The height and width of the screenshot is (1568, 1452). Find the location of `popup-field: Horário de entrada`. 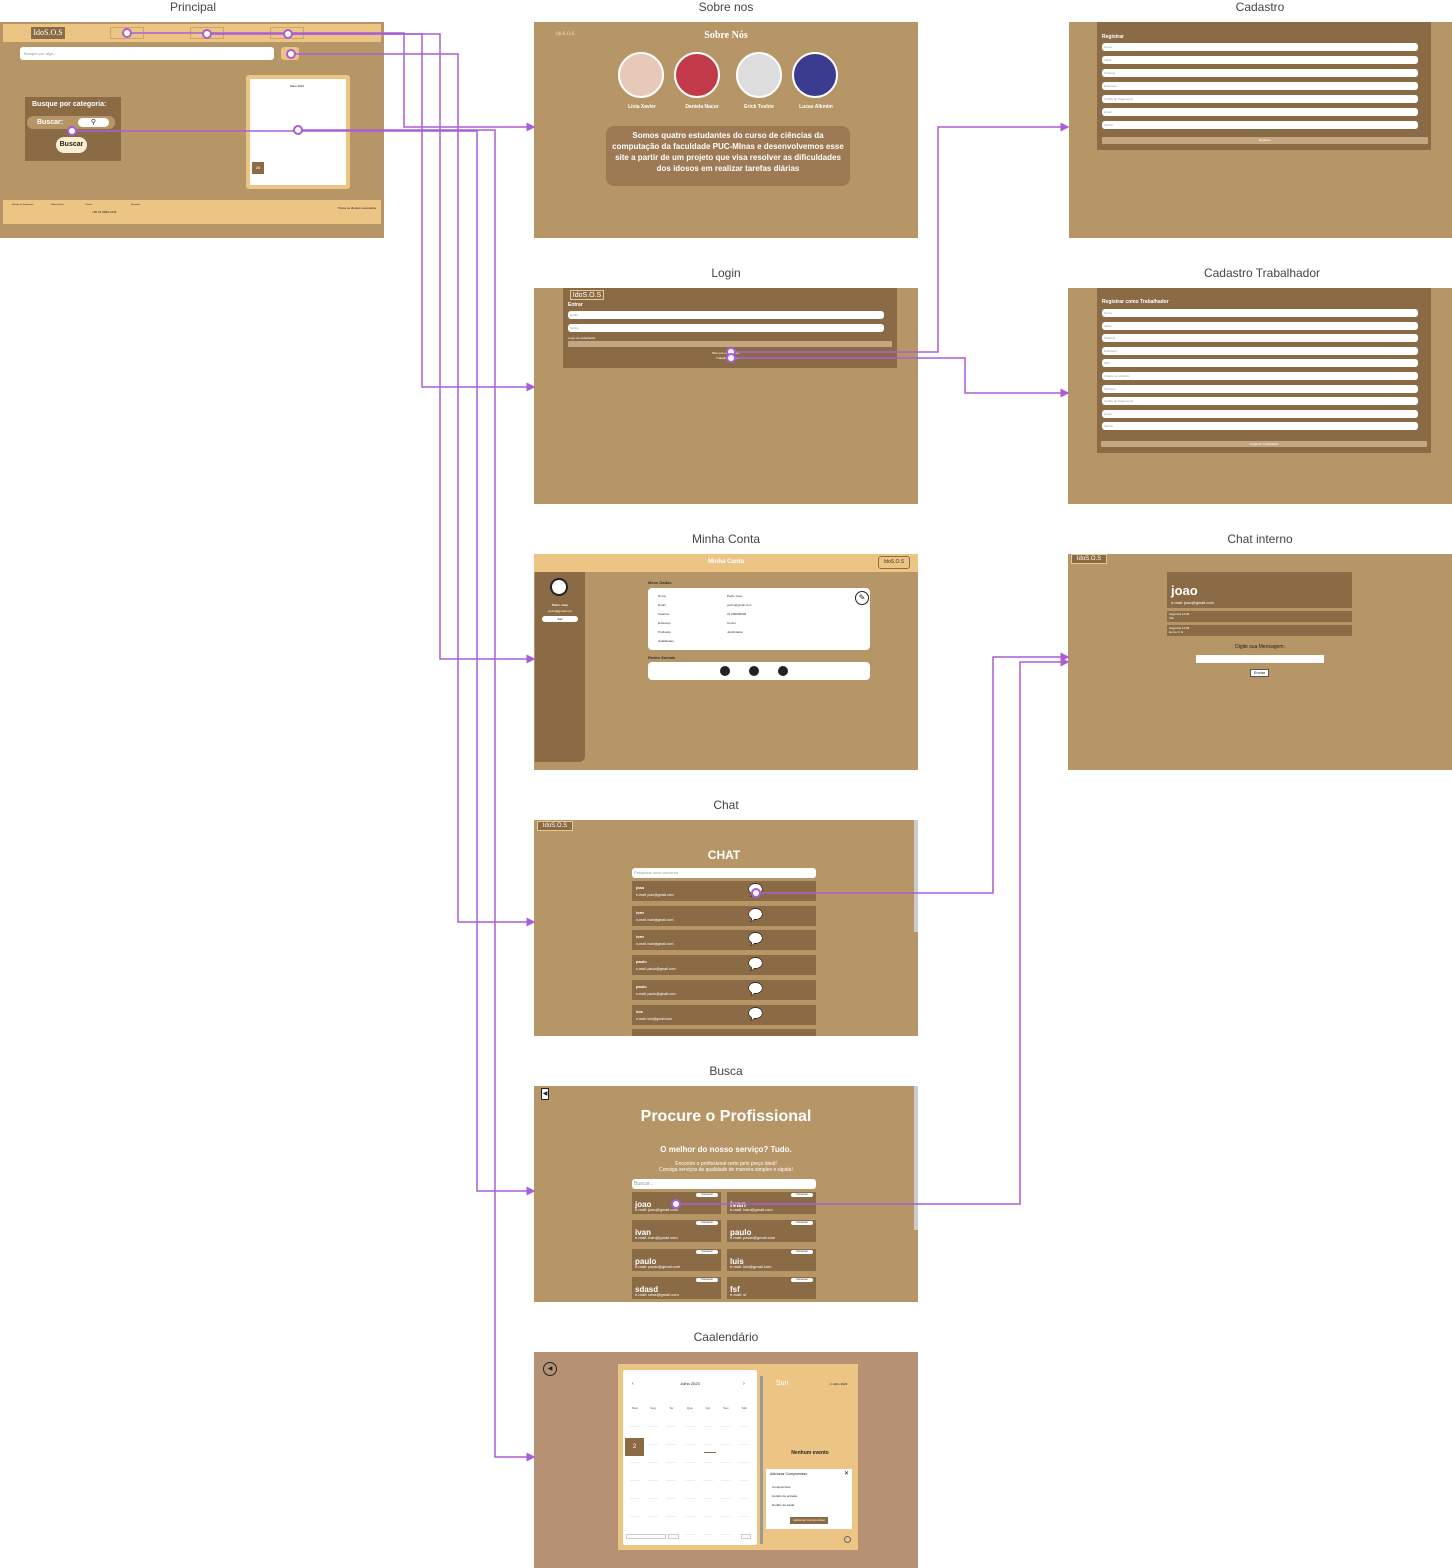

popup-field: Horário de entrada is located at coordinates (784, 1496).